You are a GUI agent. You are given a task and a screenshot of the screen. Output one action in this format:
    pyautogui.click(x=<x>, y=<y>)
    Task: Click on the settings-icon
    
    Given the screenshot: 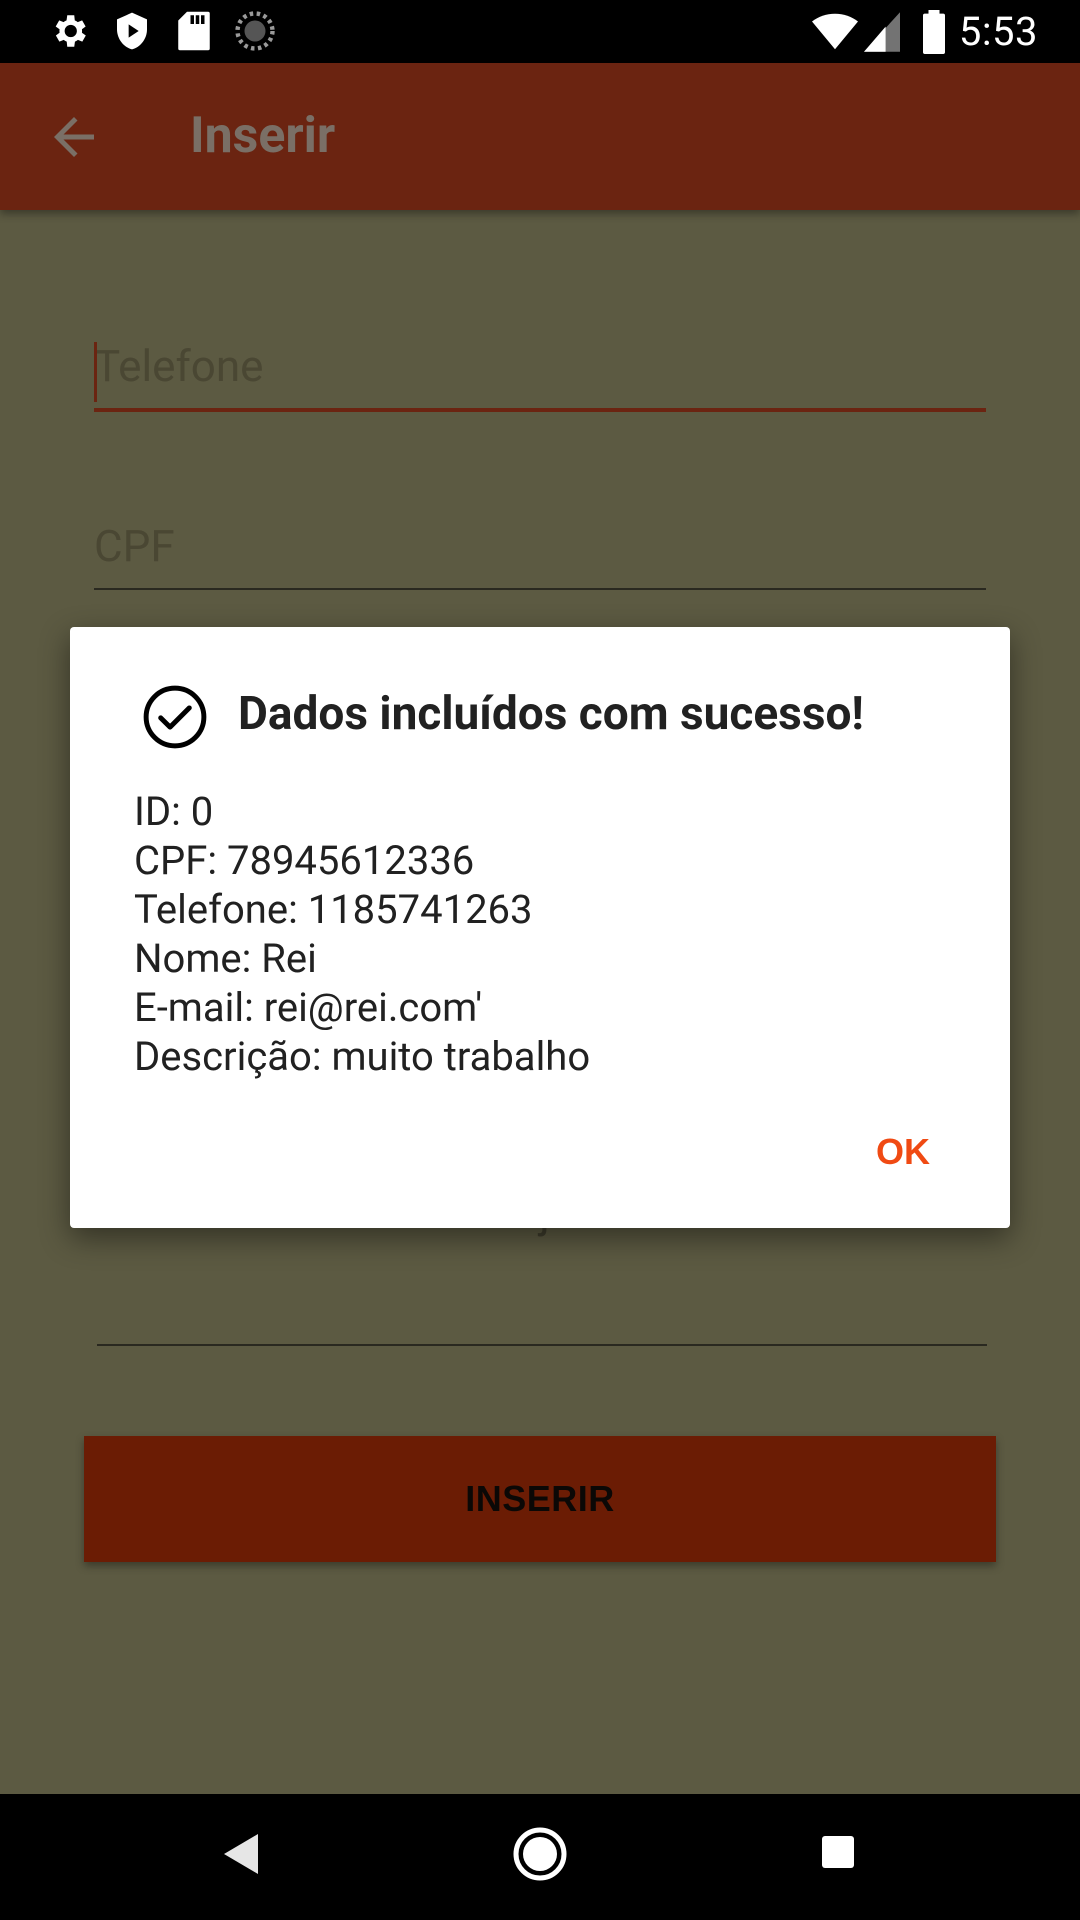 What is the action you would take?
    pyautogui.click(x=70, y=31)
    